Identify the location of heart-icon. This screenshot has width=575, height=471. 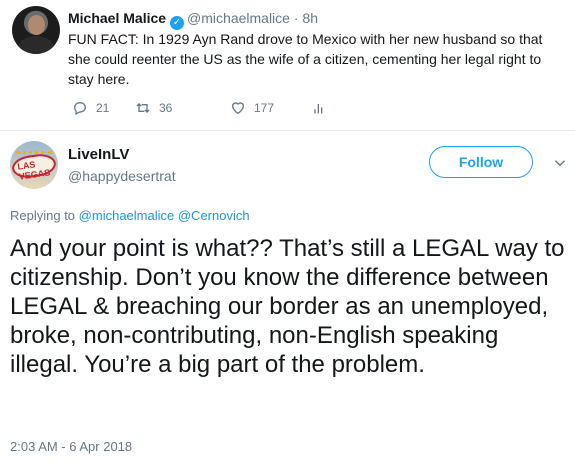
(238, 108).